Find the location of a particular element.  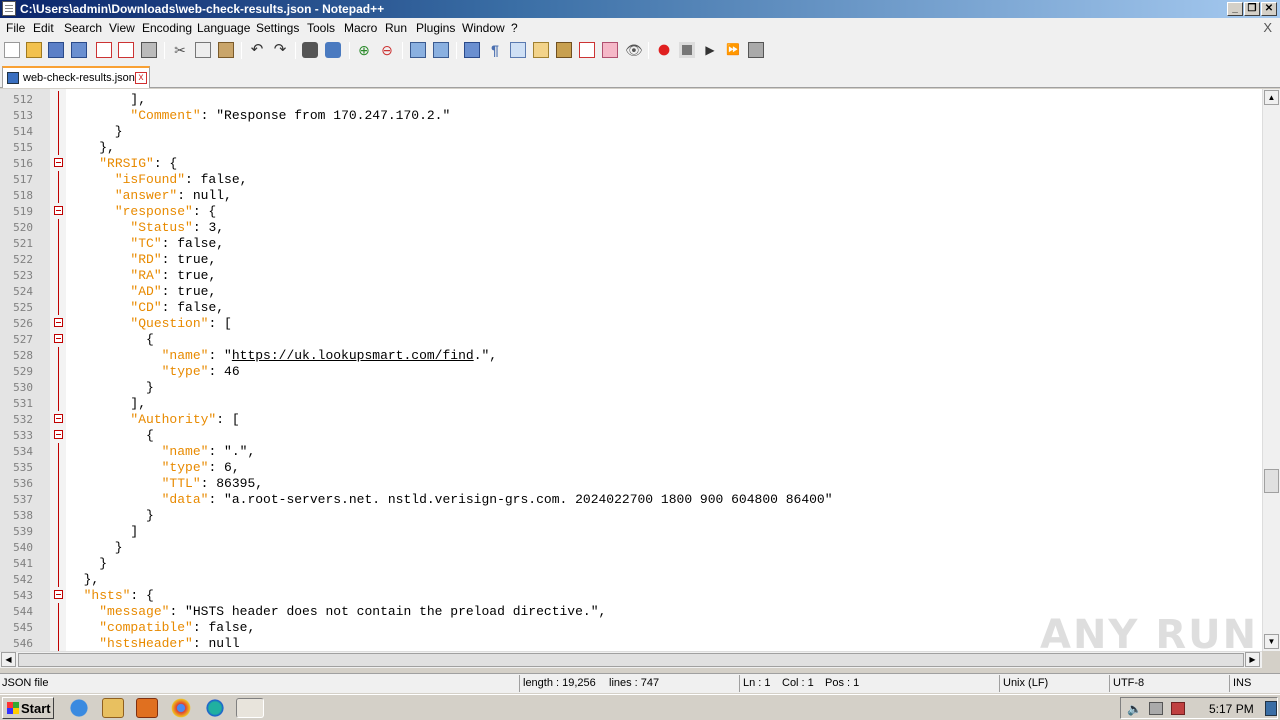

replace-icon is located at coordinates (333, 50).